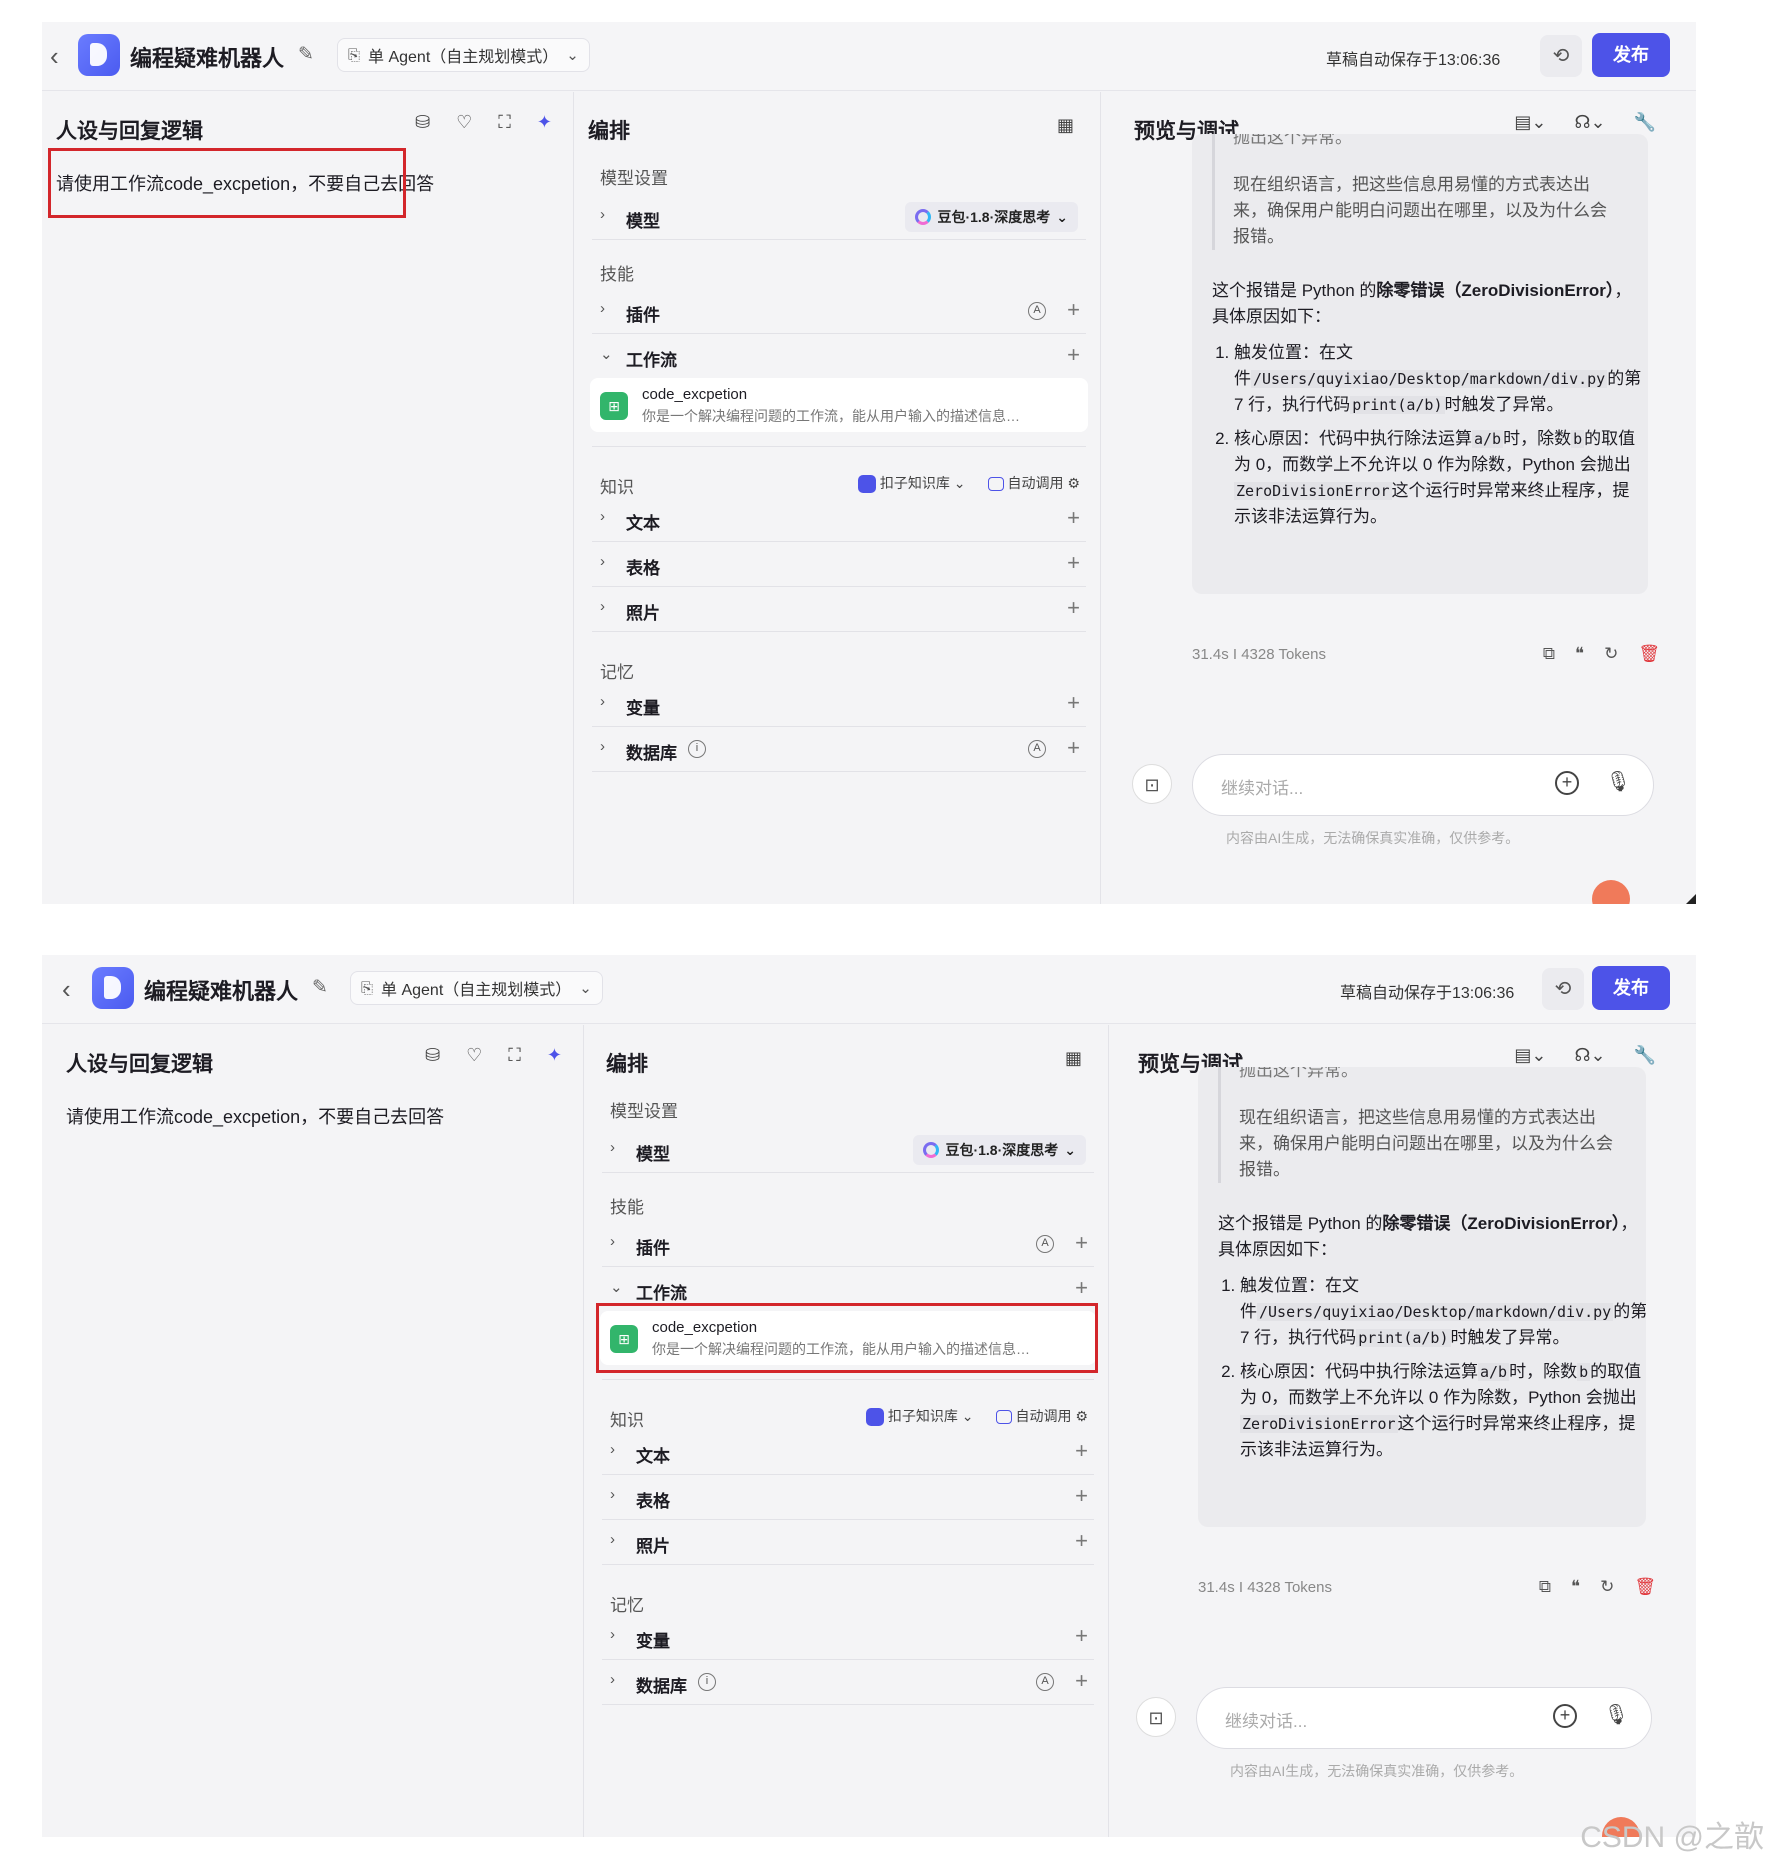 This screenshot has width=1780, height=1864. Describe the element at coordinates (653, 1546) in the screenshot. I see `photo-row-label: 照片` at that location.